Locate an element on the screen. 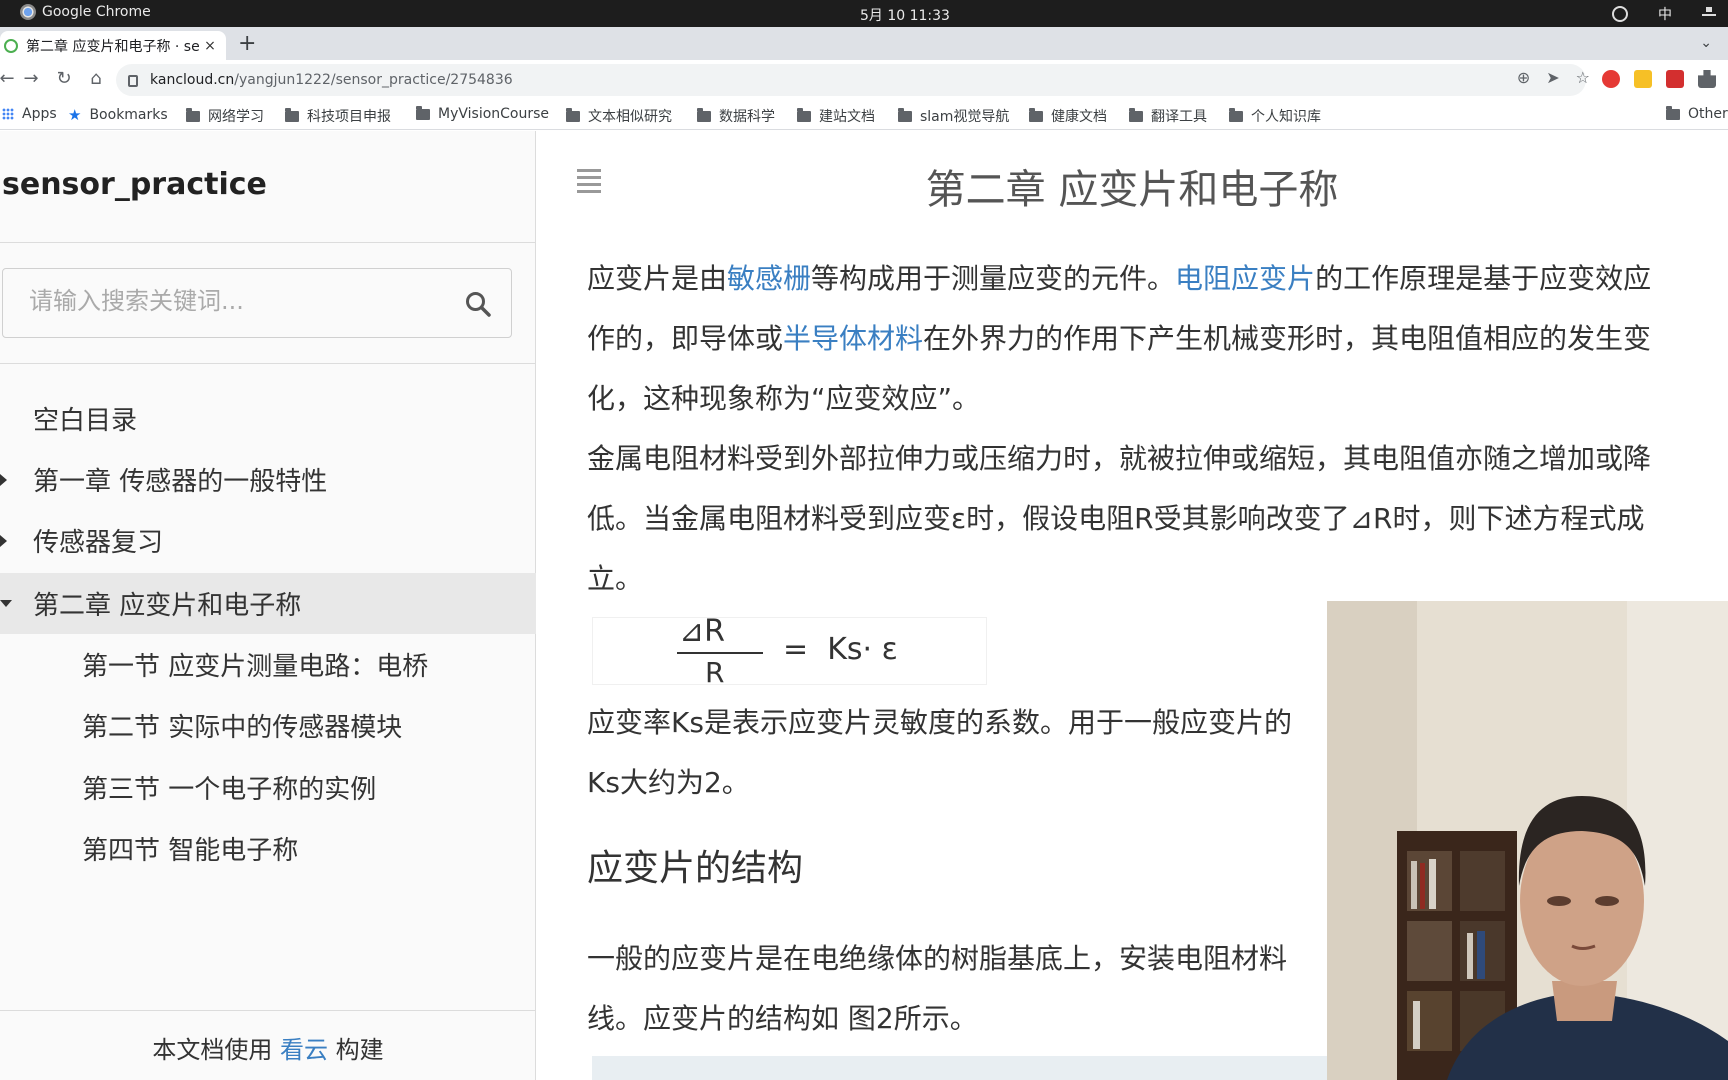  bookmark-folder: 建站文档 is located at coordinates (836, 116).